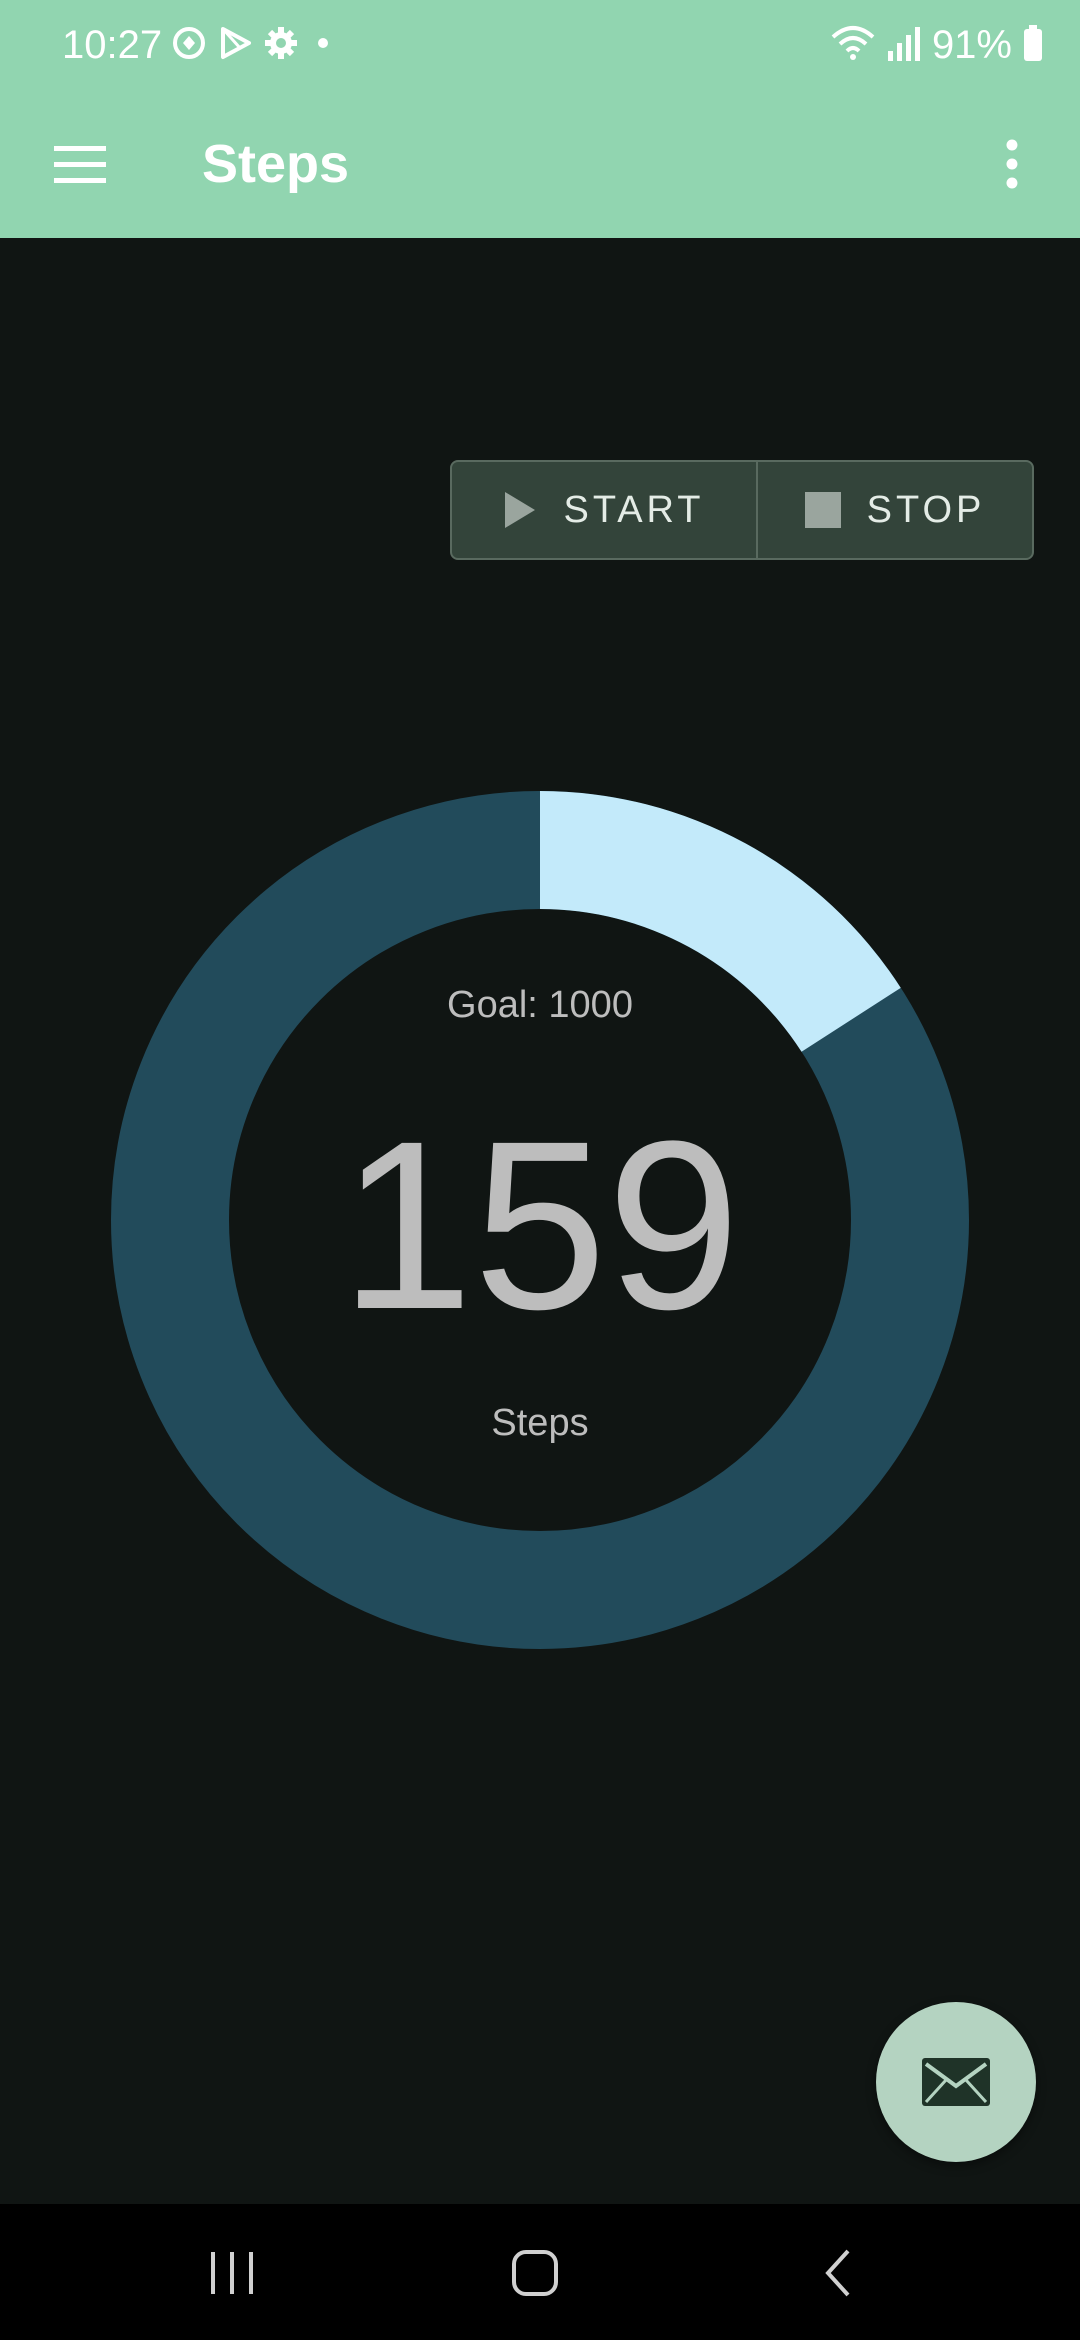 The width and height of the screenshot is (1080, 2340). Describe the element at coordinates (634, 509) in the screenshot. I see `start-label: START` at that location.